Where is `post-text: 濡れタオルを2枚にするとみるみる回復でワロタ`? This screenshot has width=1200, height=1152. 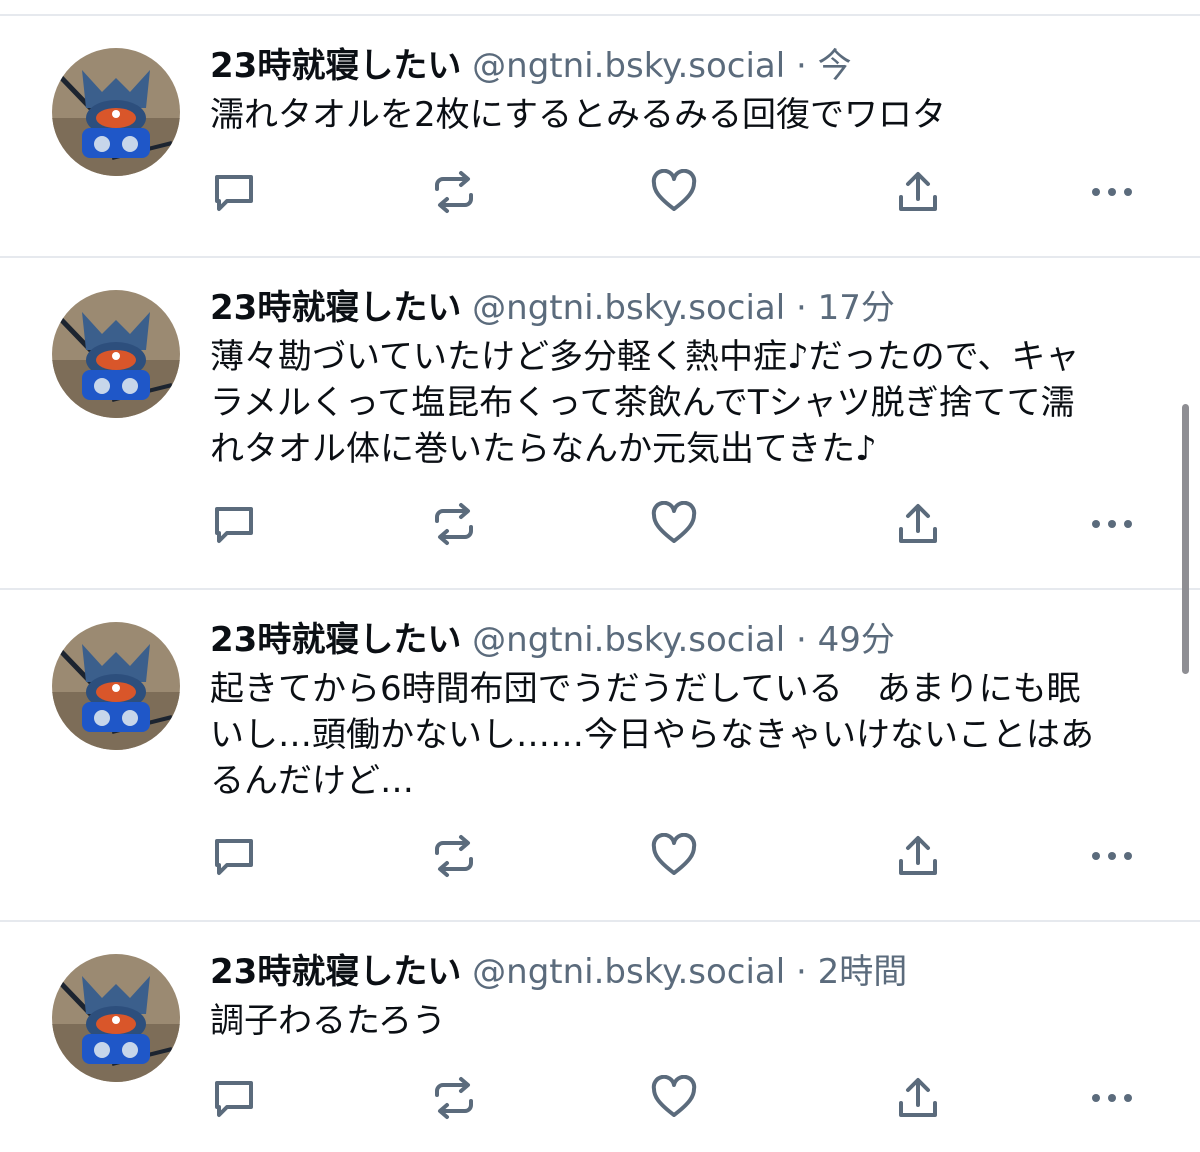
post-text: 濡れタオルを2枚にするとみるみる回復でワロタ is located at coordinates (675, 115).